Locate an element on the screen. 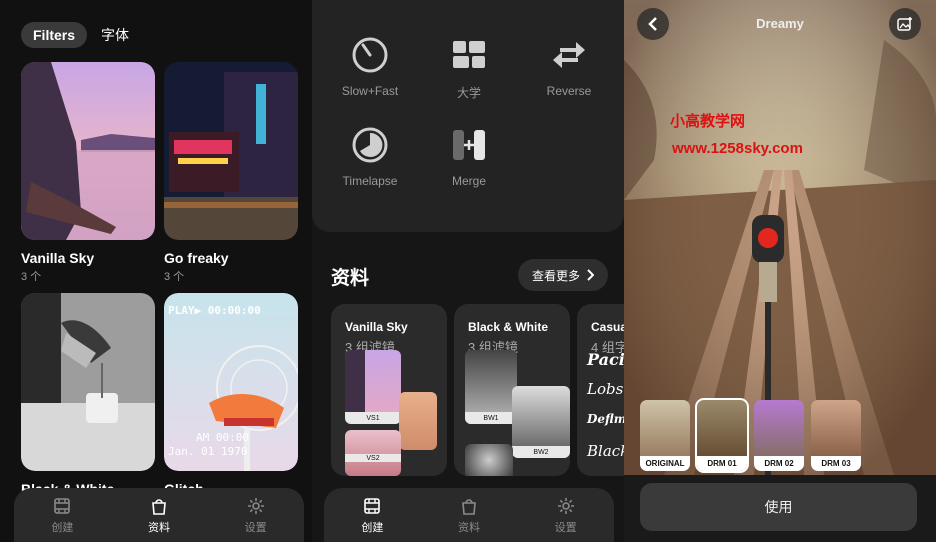 The width and height of the screenshot is (936, 542). glitch-image: PLAY▶ 00:00:00 AM 00:00 Jan. 01 1970 is located at coordinates (231, 382).